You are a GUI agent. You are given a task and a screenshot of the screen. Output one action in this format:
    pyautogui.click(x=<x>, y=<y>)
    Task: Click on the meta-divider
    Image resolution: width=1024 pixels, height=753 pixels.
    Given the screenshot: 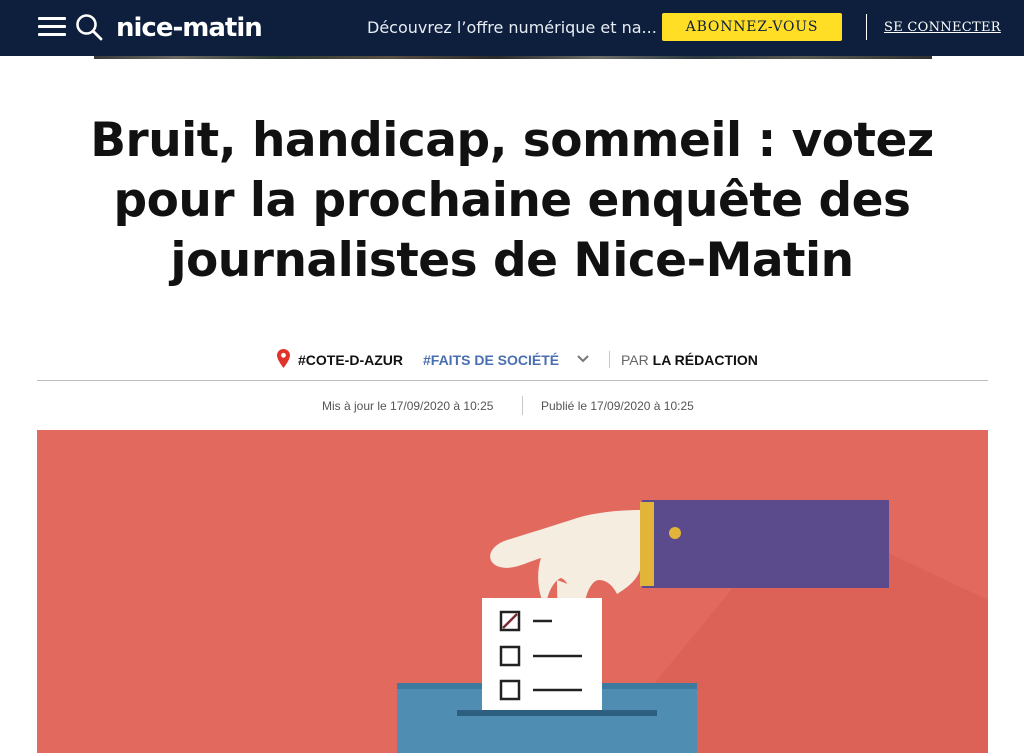 What is the action you would take?
    pyautogui.click(x=609, y=359)
    